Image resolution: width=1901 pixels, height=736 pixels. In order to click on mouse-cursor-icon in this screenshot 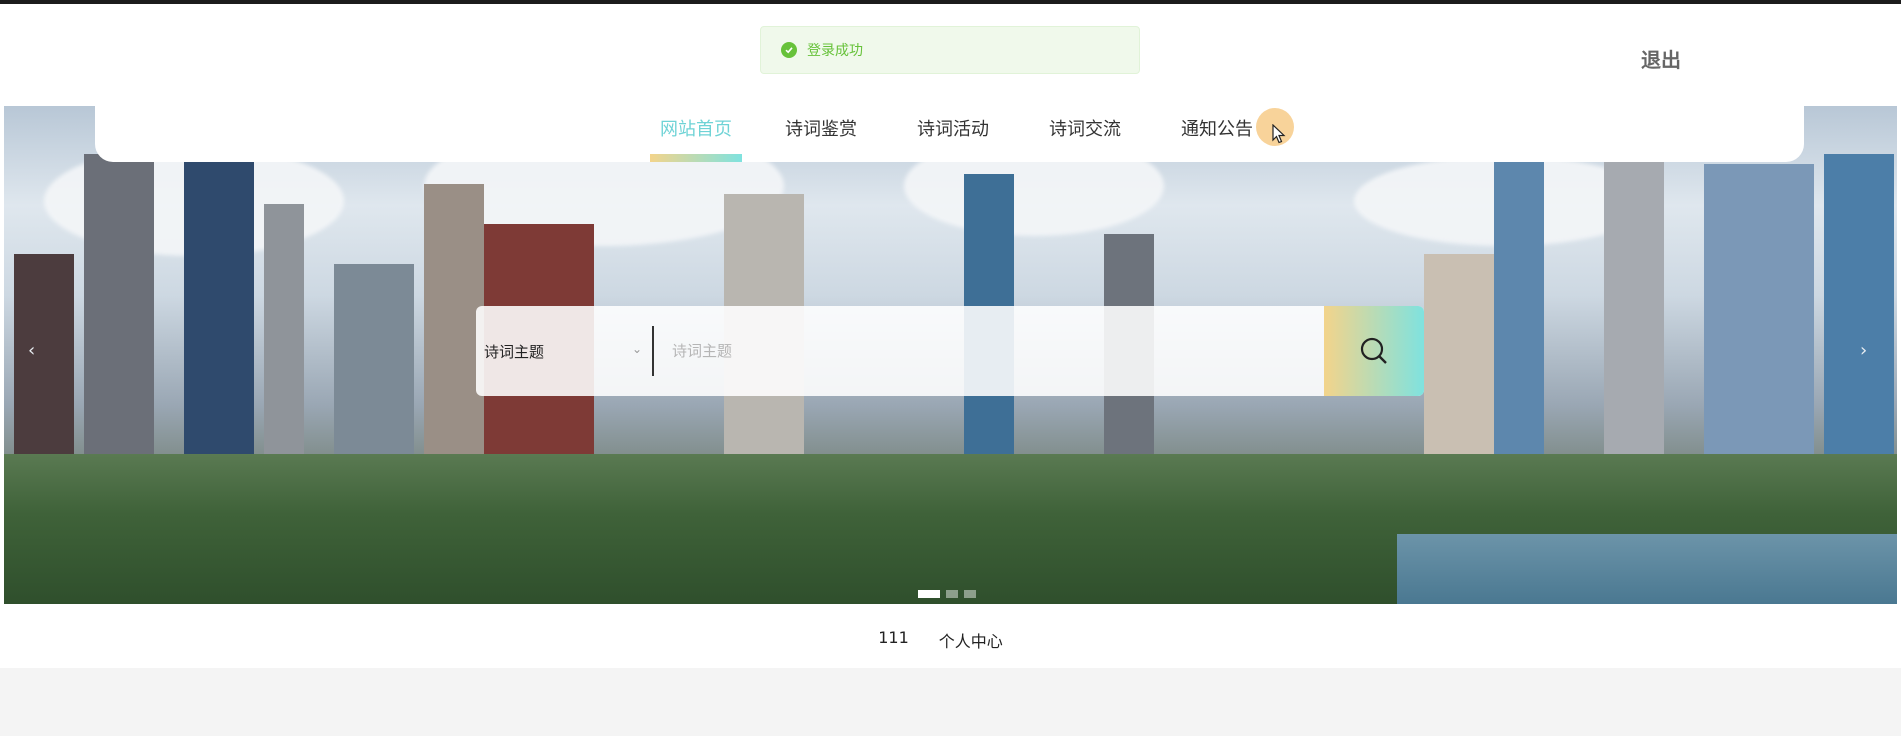, I will do `click(1279, 134)`.